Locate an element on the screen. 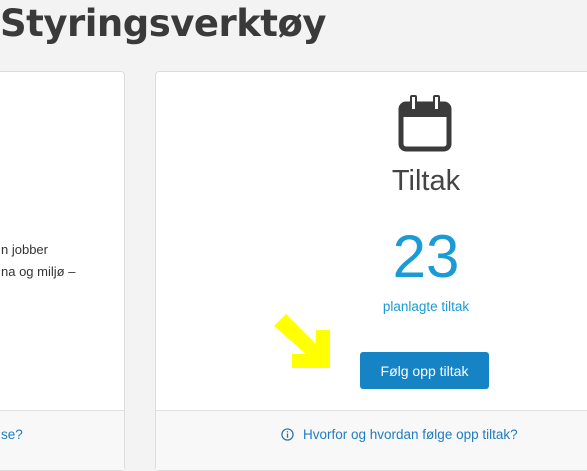 The height and width of the screenshot is (471, 587). yellow-arrow-pointer-icon is located at coordinates (302, 341).